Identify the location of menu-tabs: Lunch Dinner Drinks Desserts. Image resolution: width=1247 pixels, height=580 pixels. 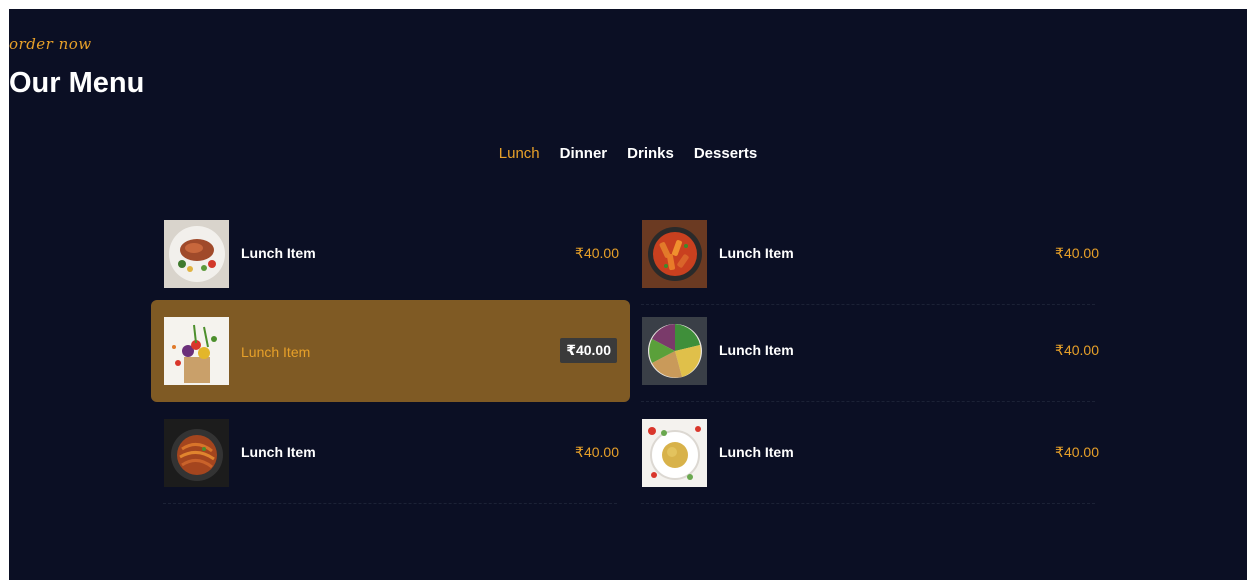
(628, 153).